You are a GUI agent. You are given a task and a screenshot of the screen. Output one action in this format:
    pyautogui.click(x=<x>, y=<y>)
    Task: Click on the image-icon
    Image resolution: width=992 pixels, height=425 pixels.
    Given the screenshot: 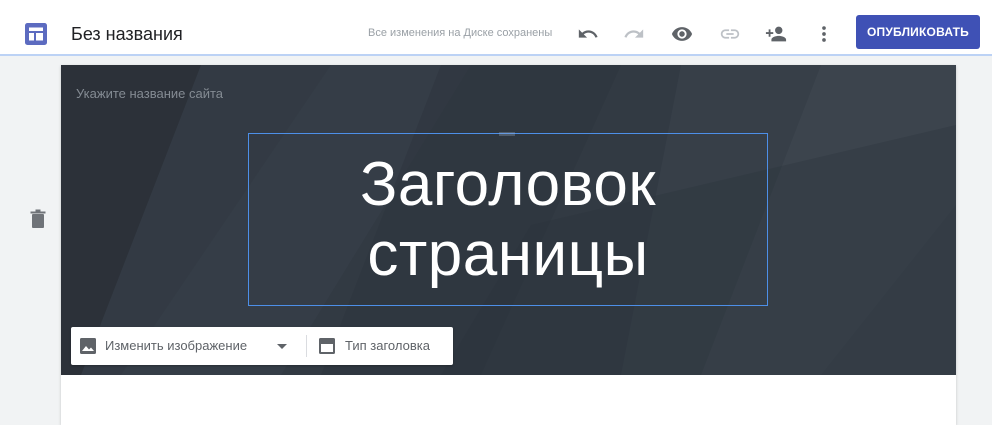 What is the action you would take?
    pyautogui.click(x=88, y=346)
    